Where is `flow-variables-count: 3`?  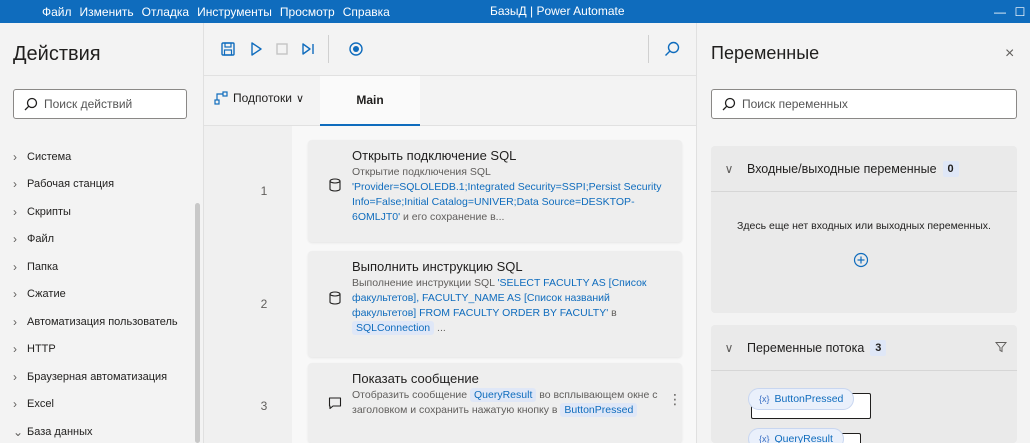
flow-variables-count: 3 is located at coordinates (878, 347).